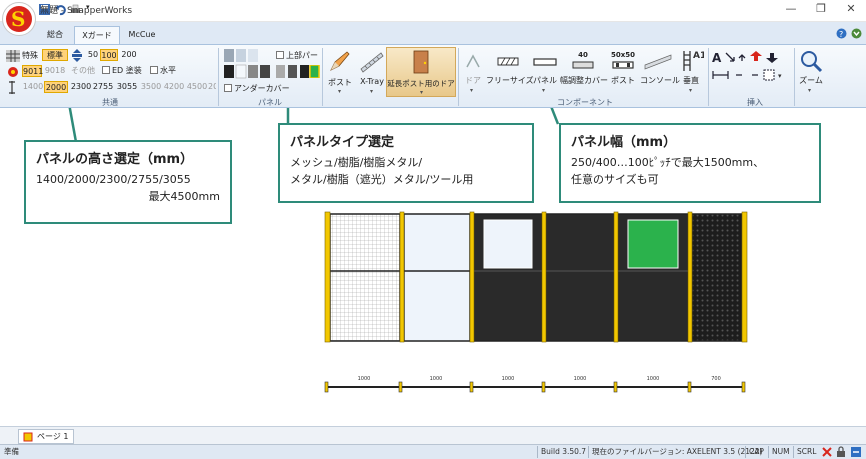 This screenshot has width=866, height=459. Describe the element at coordinates (364, 379) in the screenshot. I see `dimension-1: 1000` at that location.